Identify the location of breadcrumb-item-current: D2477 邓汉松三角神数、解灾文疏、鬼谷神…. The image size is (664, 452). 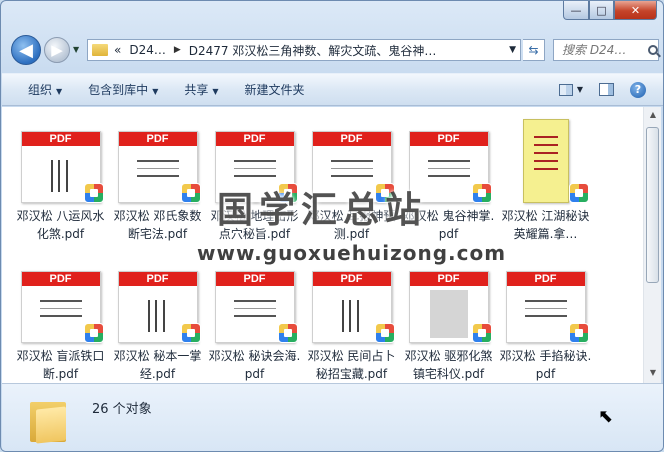
(313, 50).